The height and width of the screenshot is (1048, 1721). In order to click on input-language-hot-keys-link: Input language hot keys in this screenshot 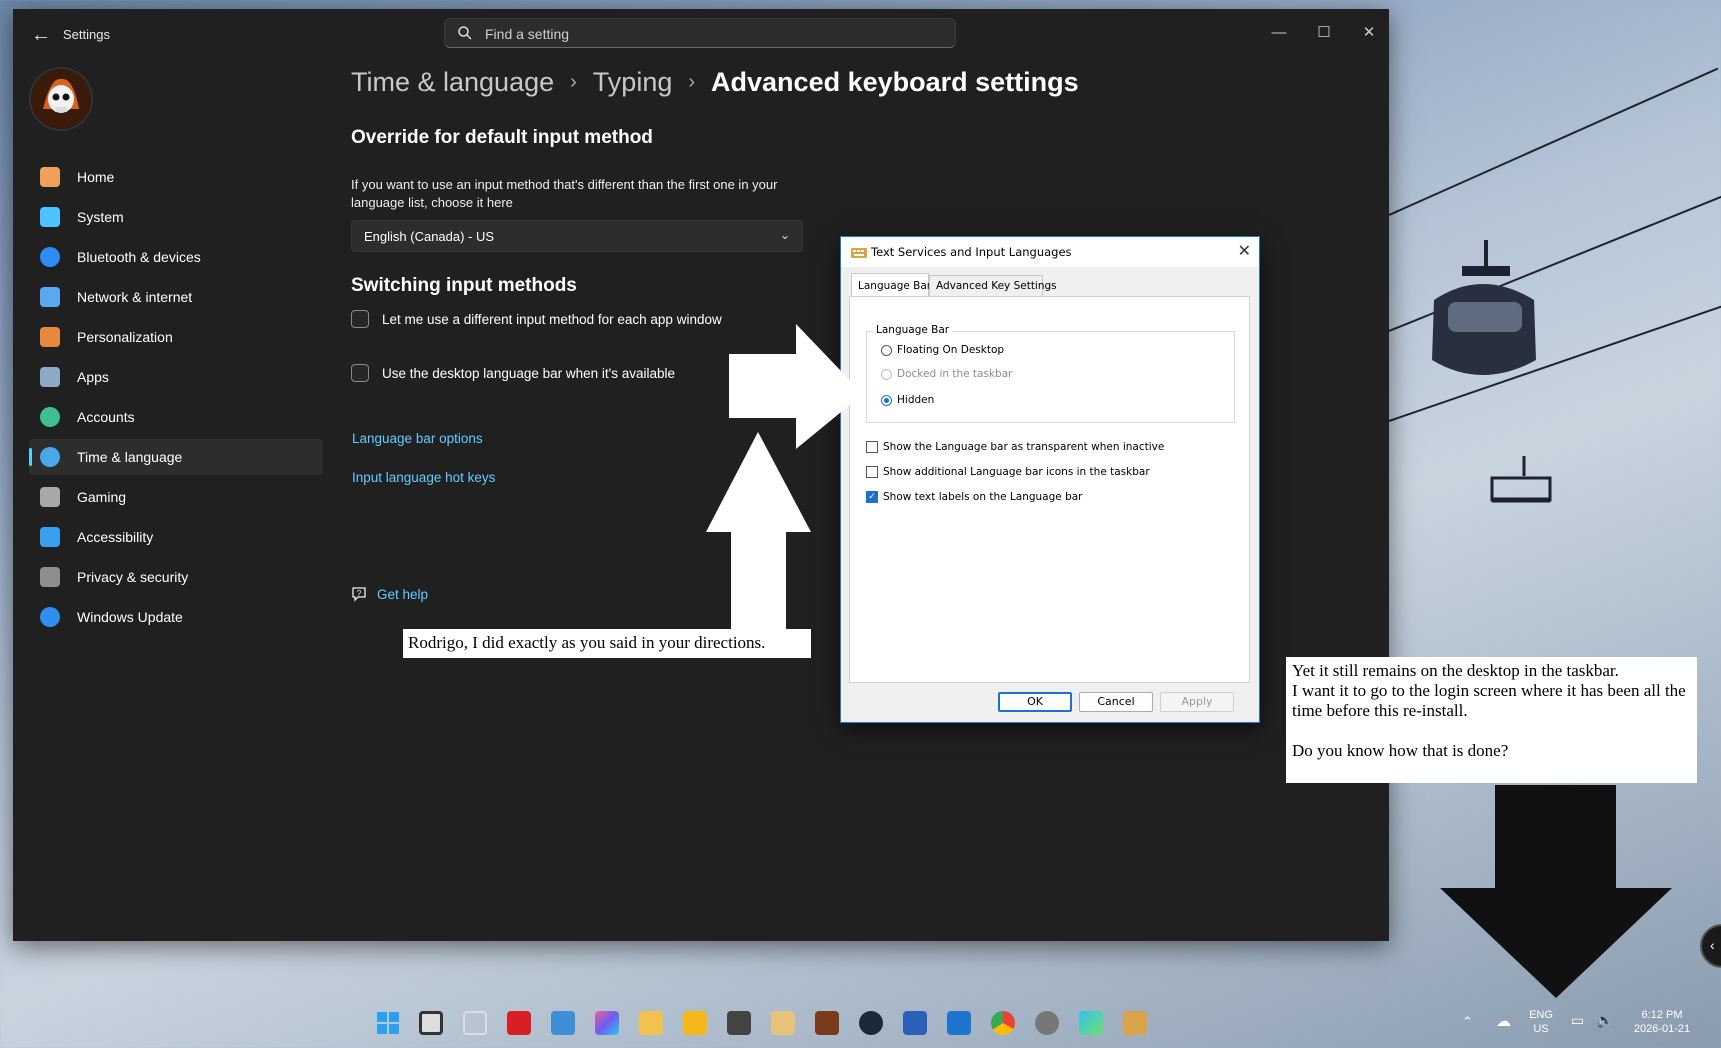, I will do `click(423, 477)`.